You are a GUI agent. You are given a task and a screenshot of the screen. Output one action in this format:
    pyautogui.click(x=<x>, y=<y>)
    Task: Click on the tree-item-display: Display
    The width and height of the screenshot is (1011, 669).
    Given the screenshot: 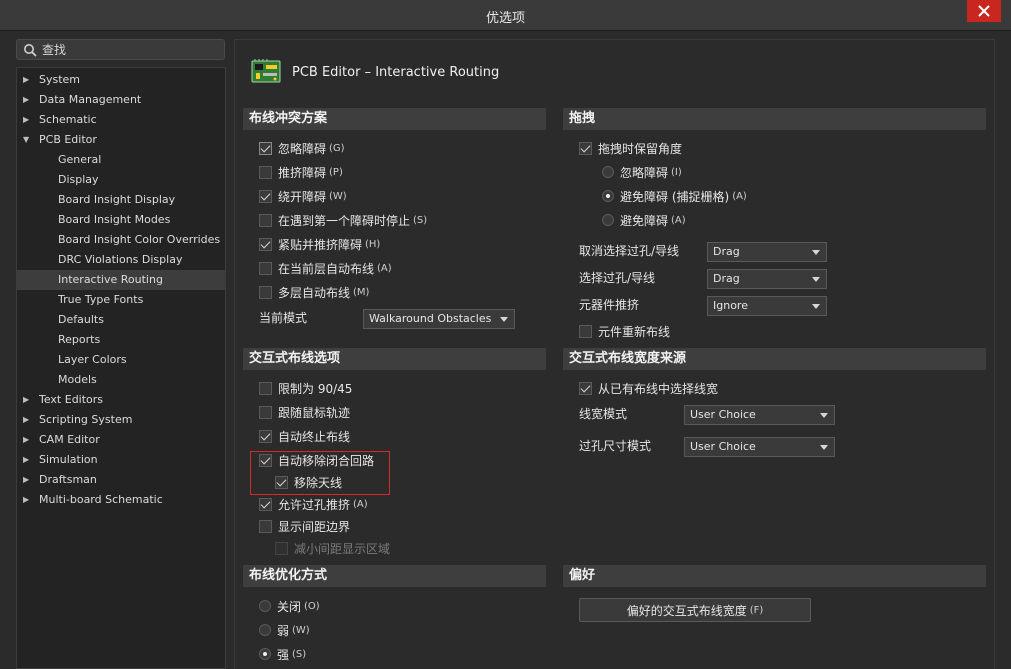 What is the action you would take?
    pyautogui.click(x=121, y=180)
    